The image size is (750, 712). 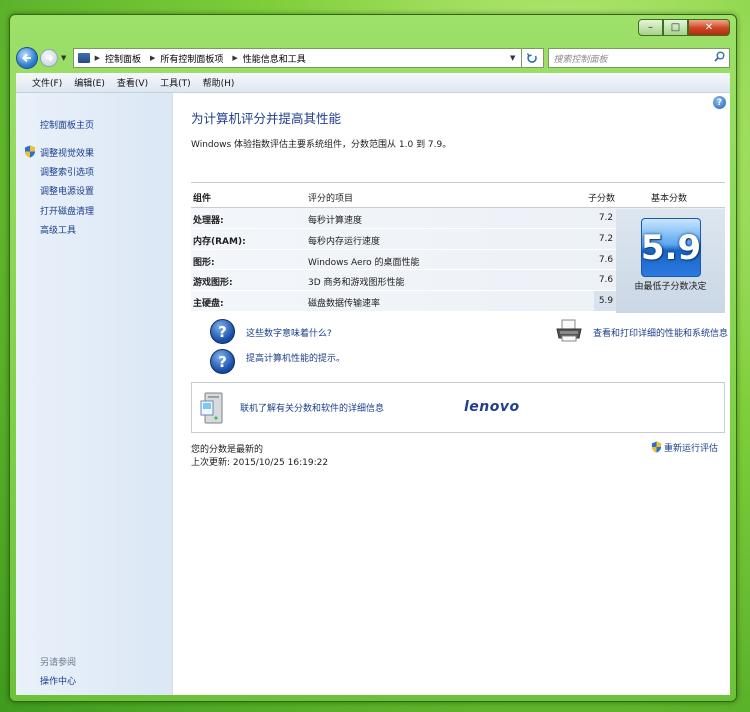 What do you see at coordinates (67, 152) in the screenshot?
I see `sidebar-task-visual-effects: 调整视觉效果` at bounding box center [67, 152].